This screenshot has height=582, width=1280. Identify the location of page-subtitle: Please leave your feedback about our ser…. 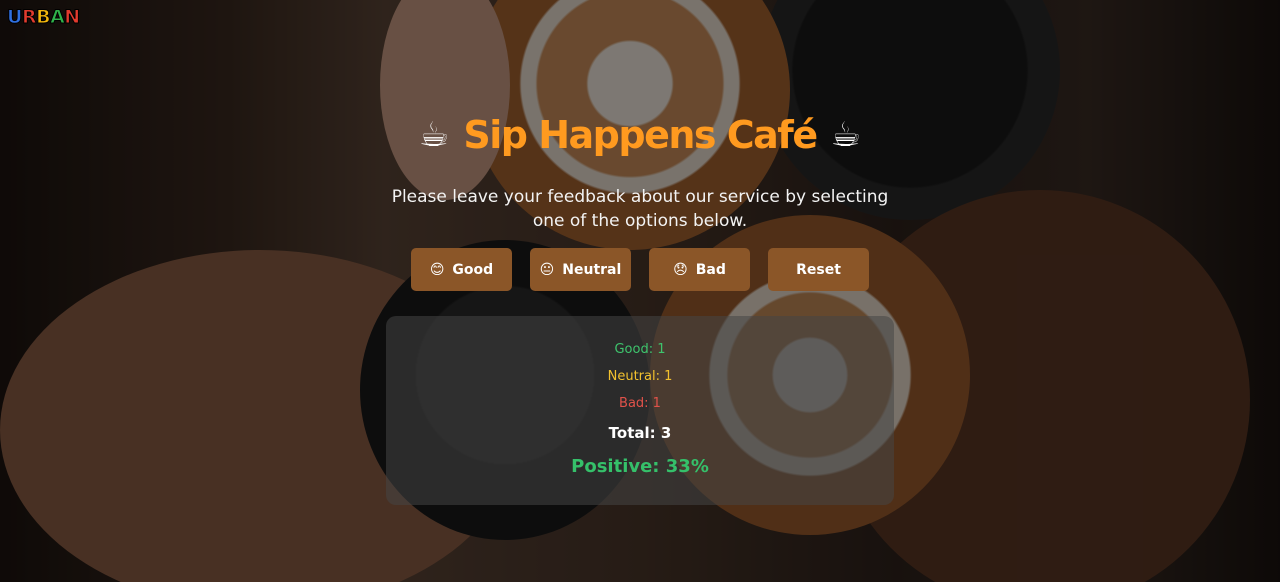
(640, 209).